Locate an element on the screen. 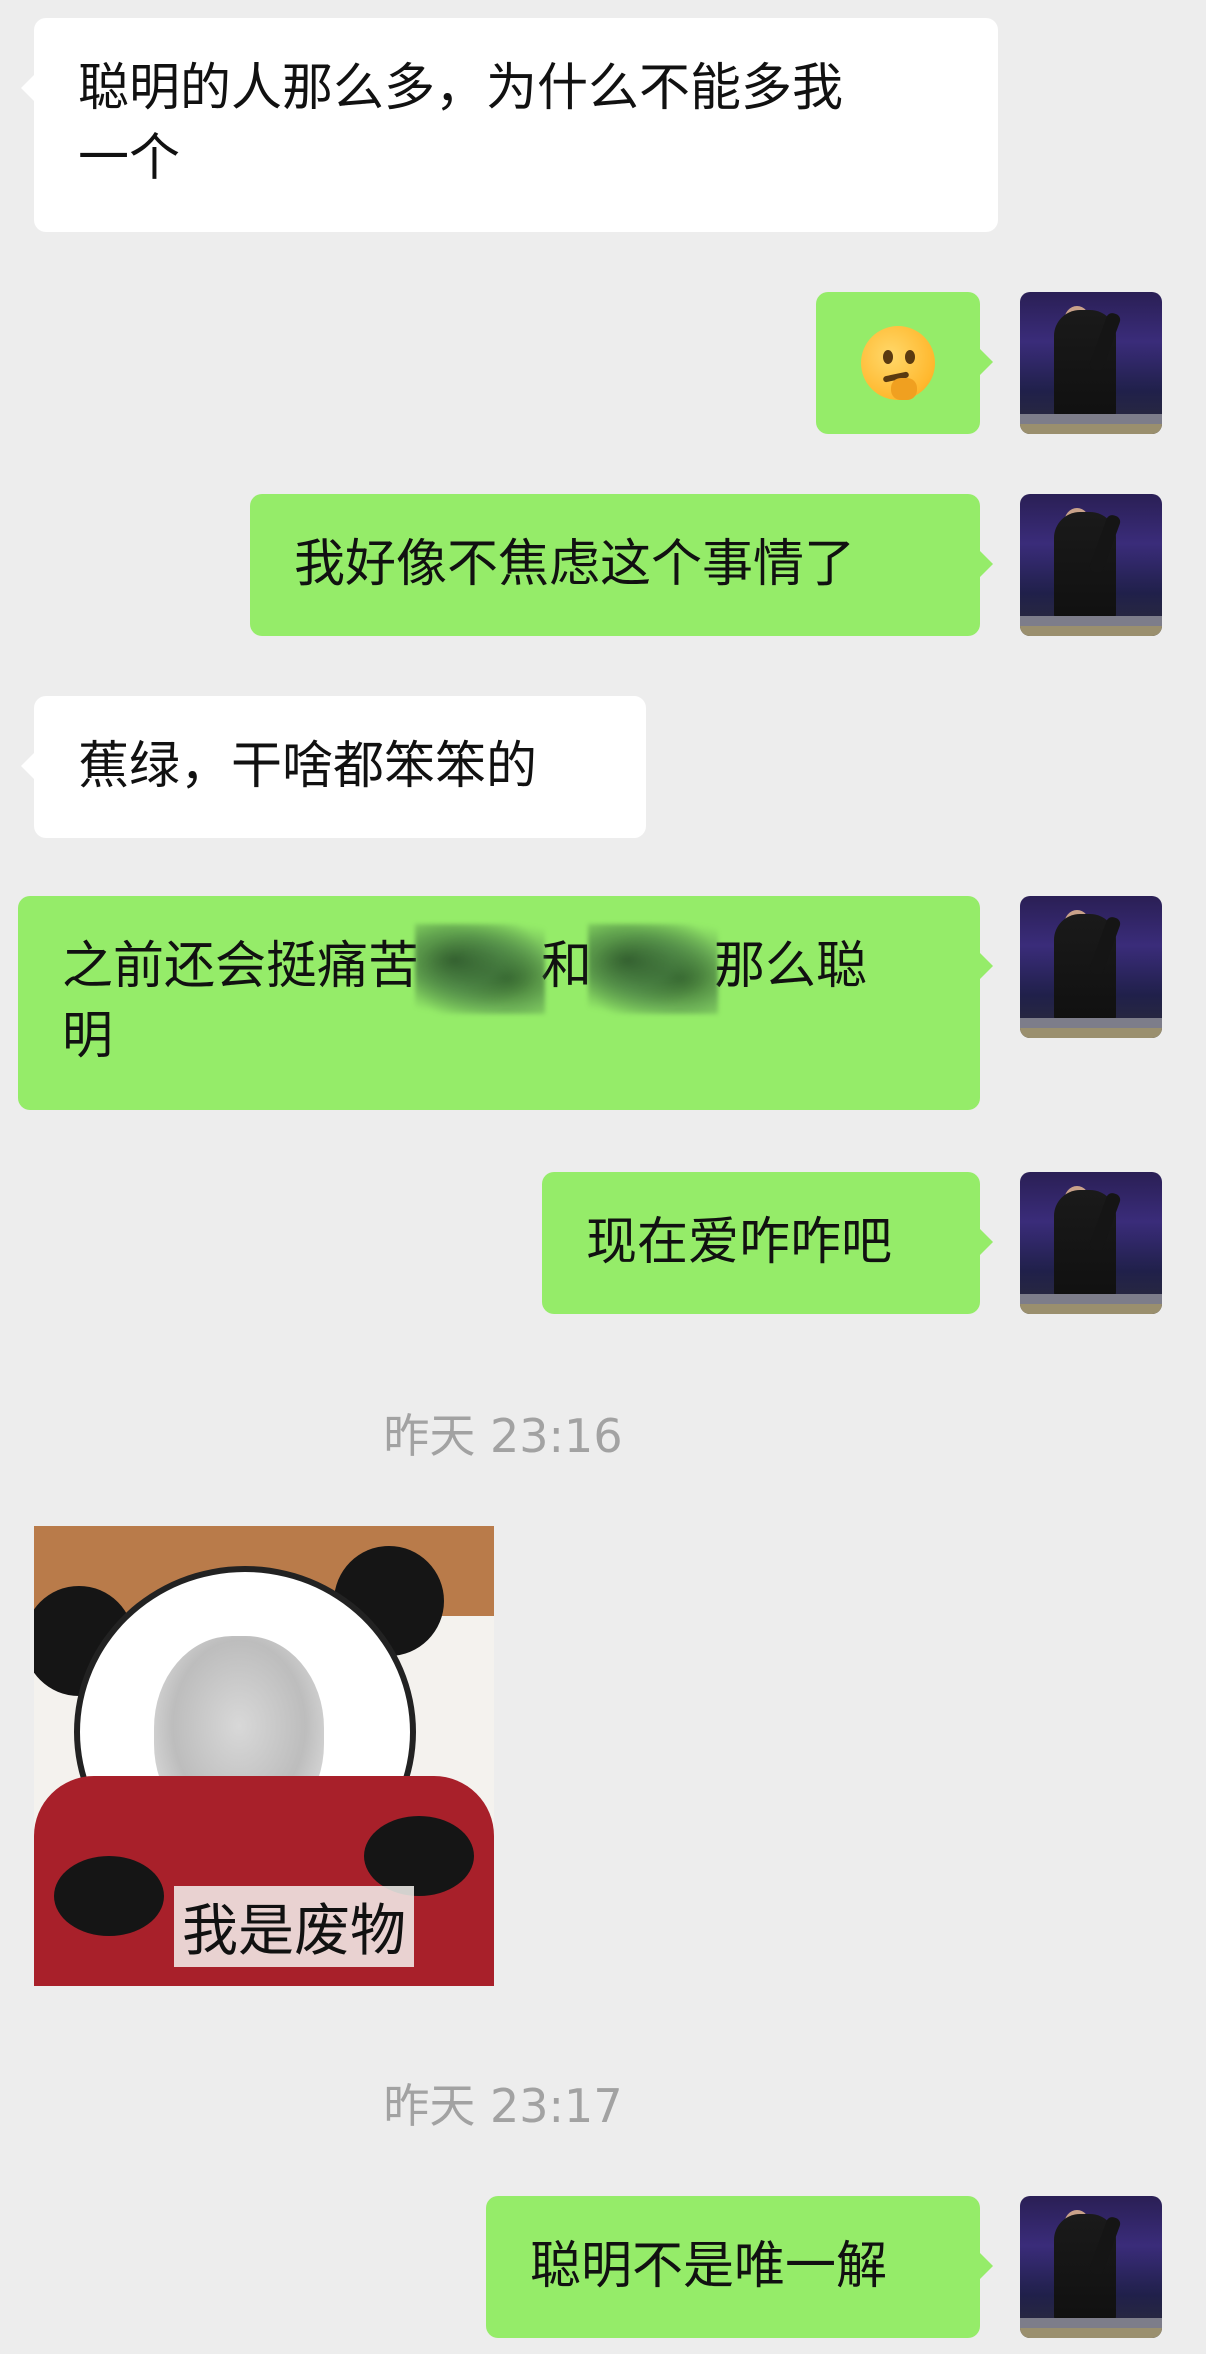  message-text-line: 聪明的人那么多，为什么不能多我 is located at coordinates (461, 88).